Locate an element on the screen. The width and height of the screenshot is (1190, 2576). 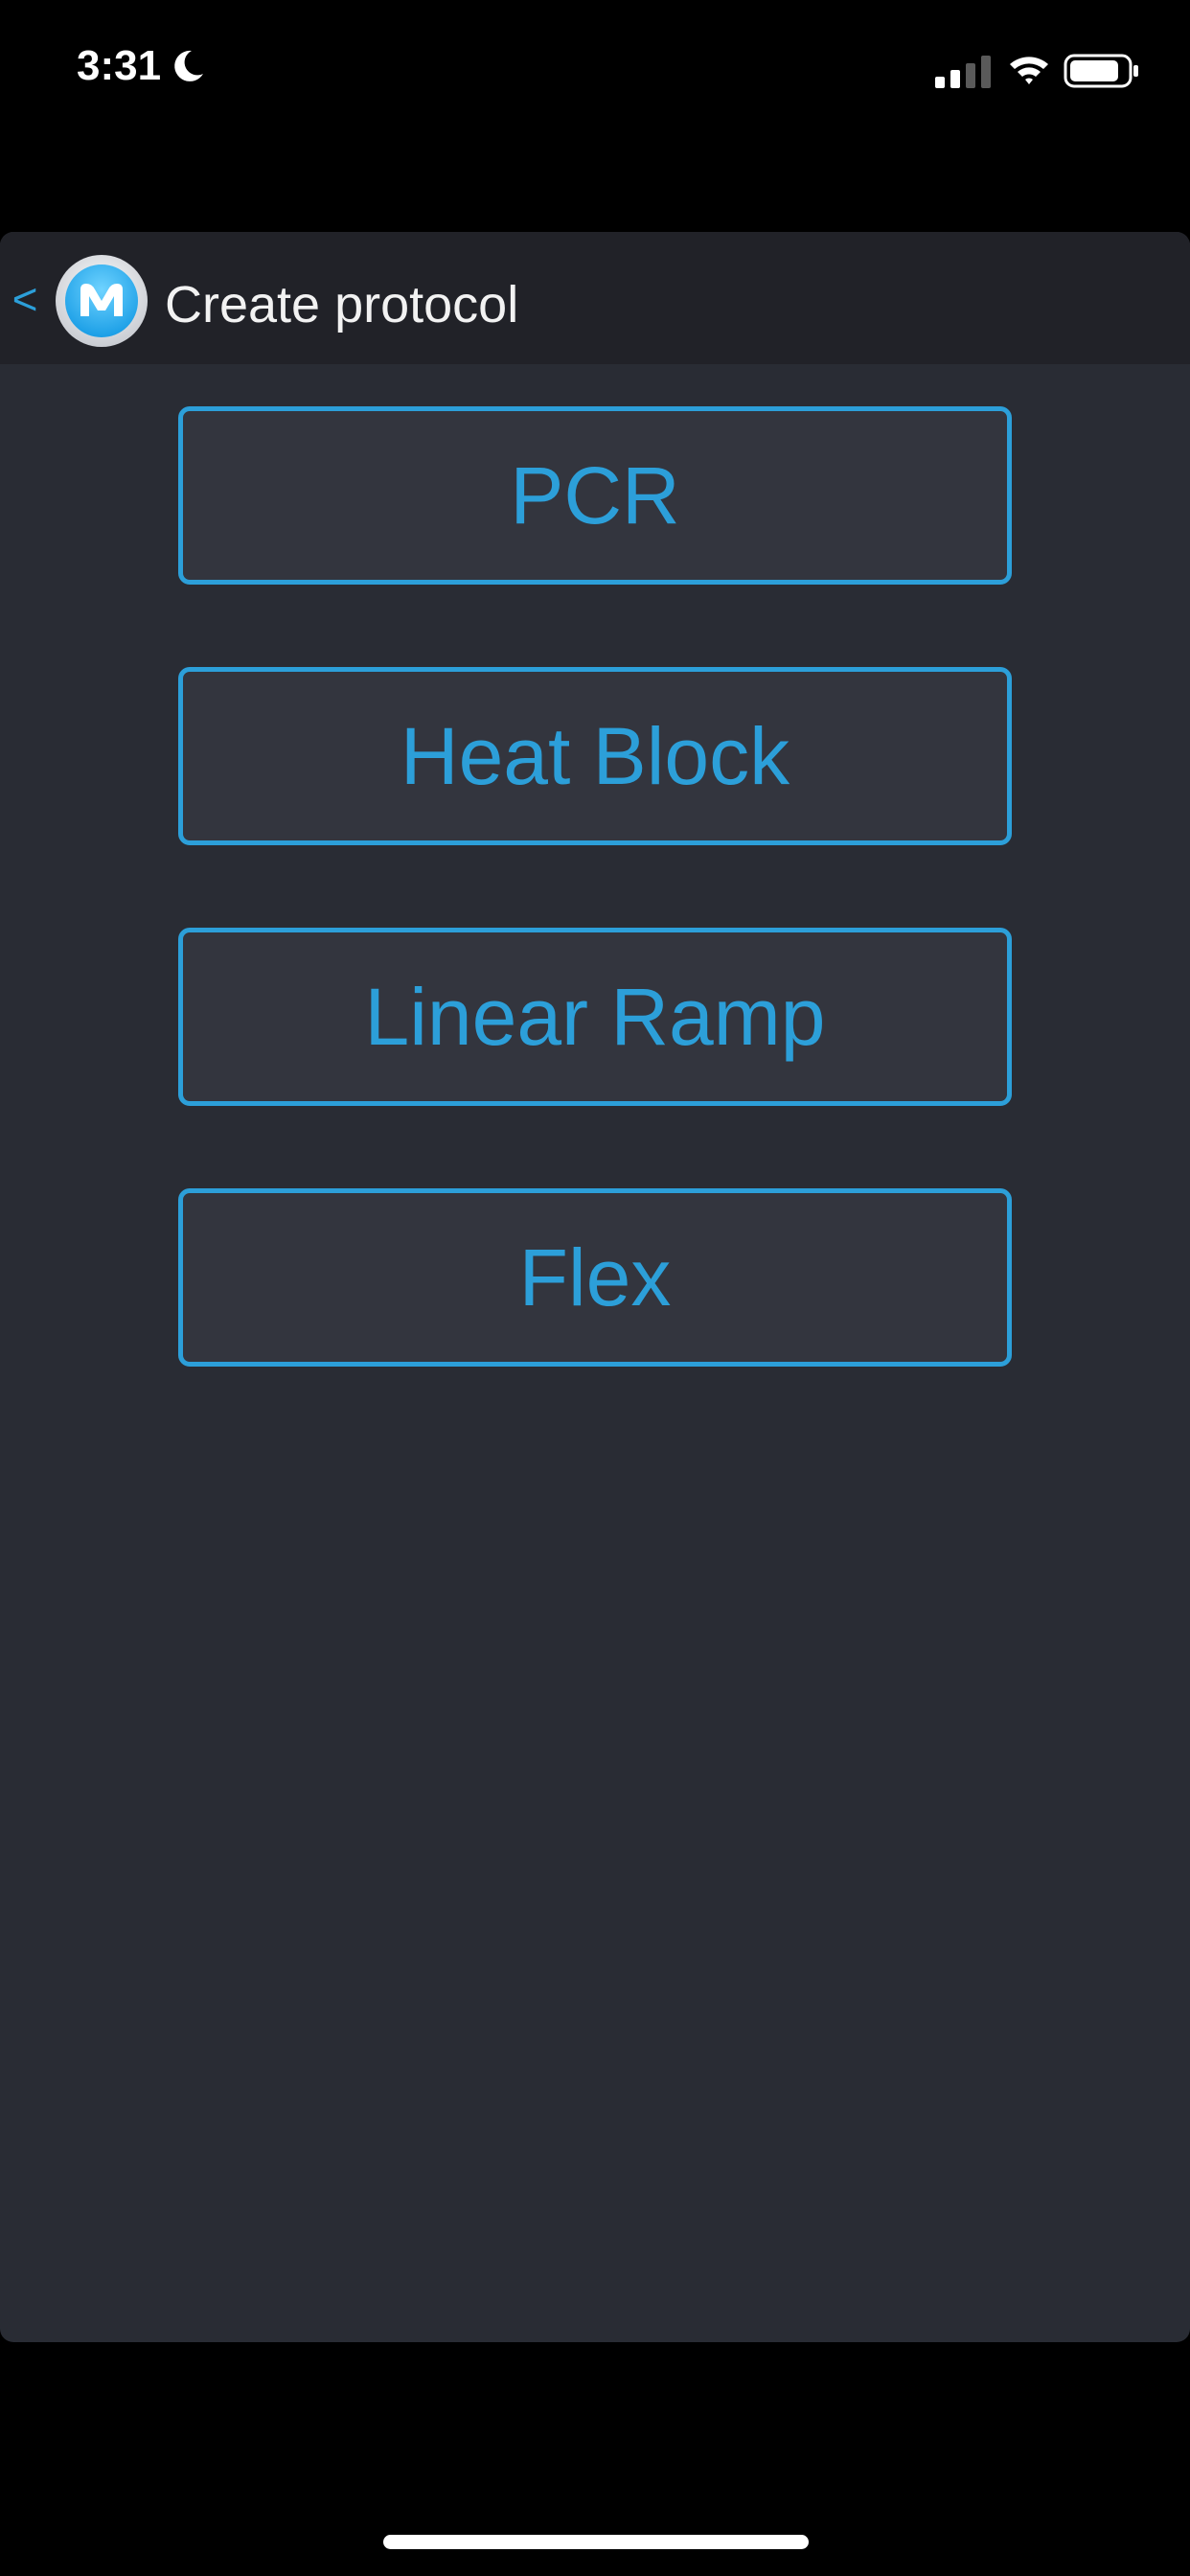
home-indicator is located at coordinates (596, 2542).